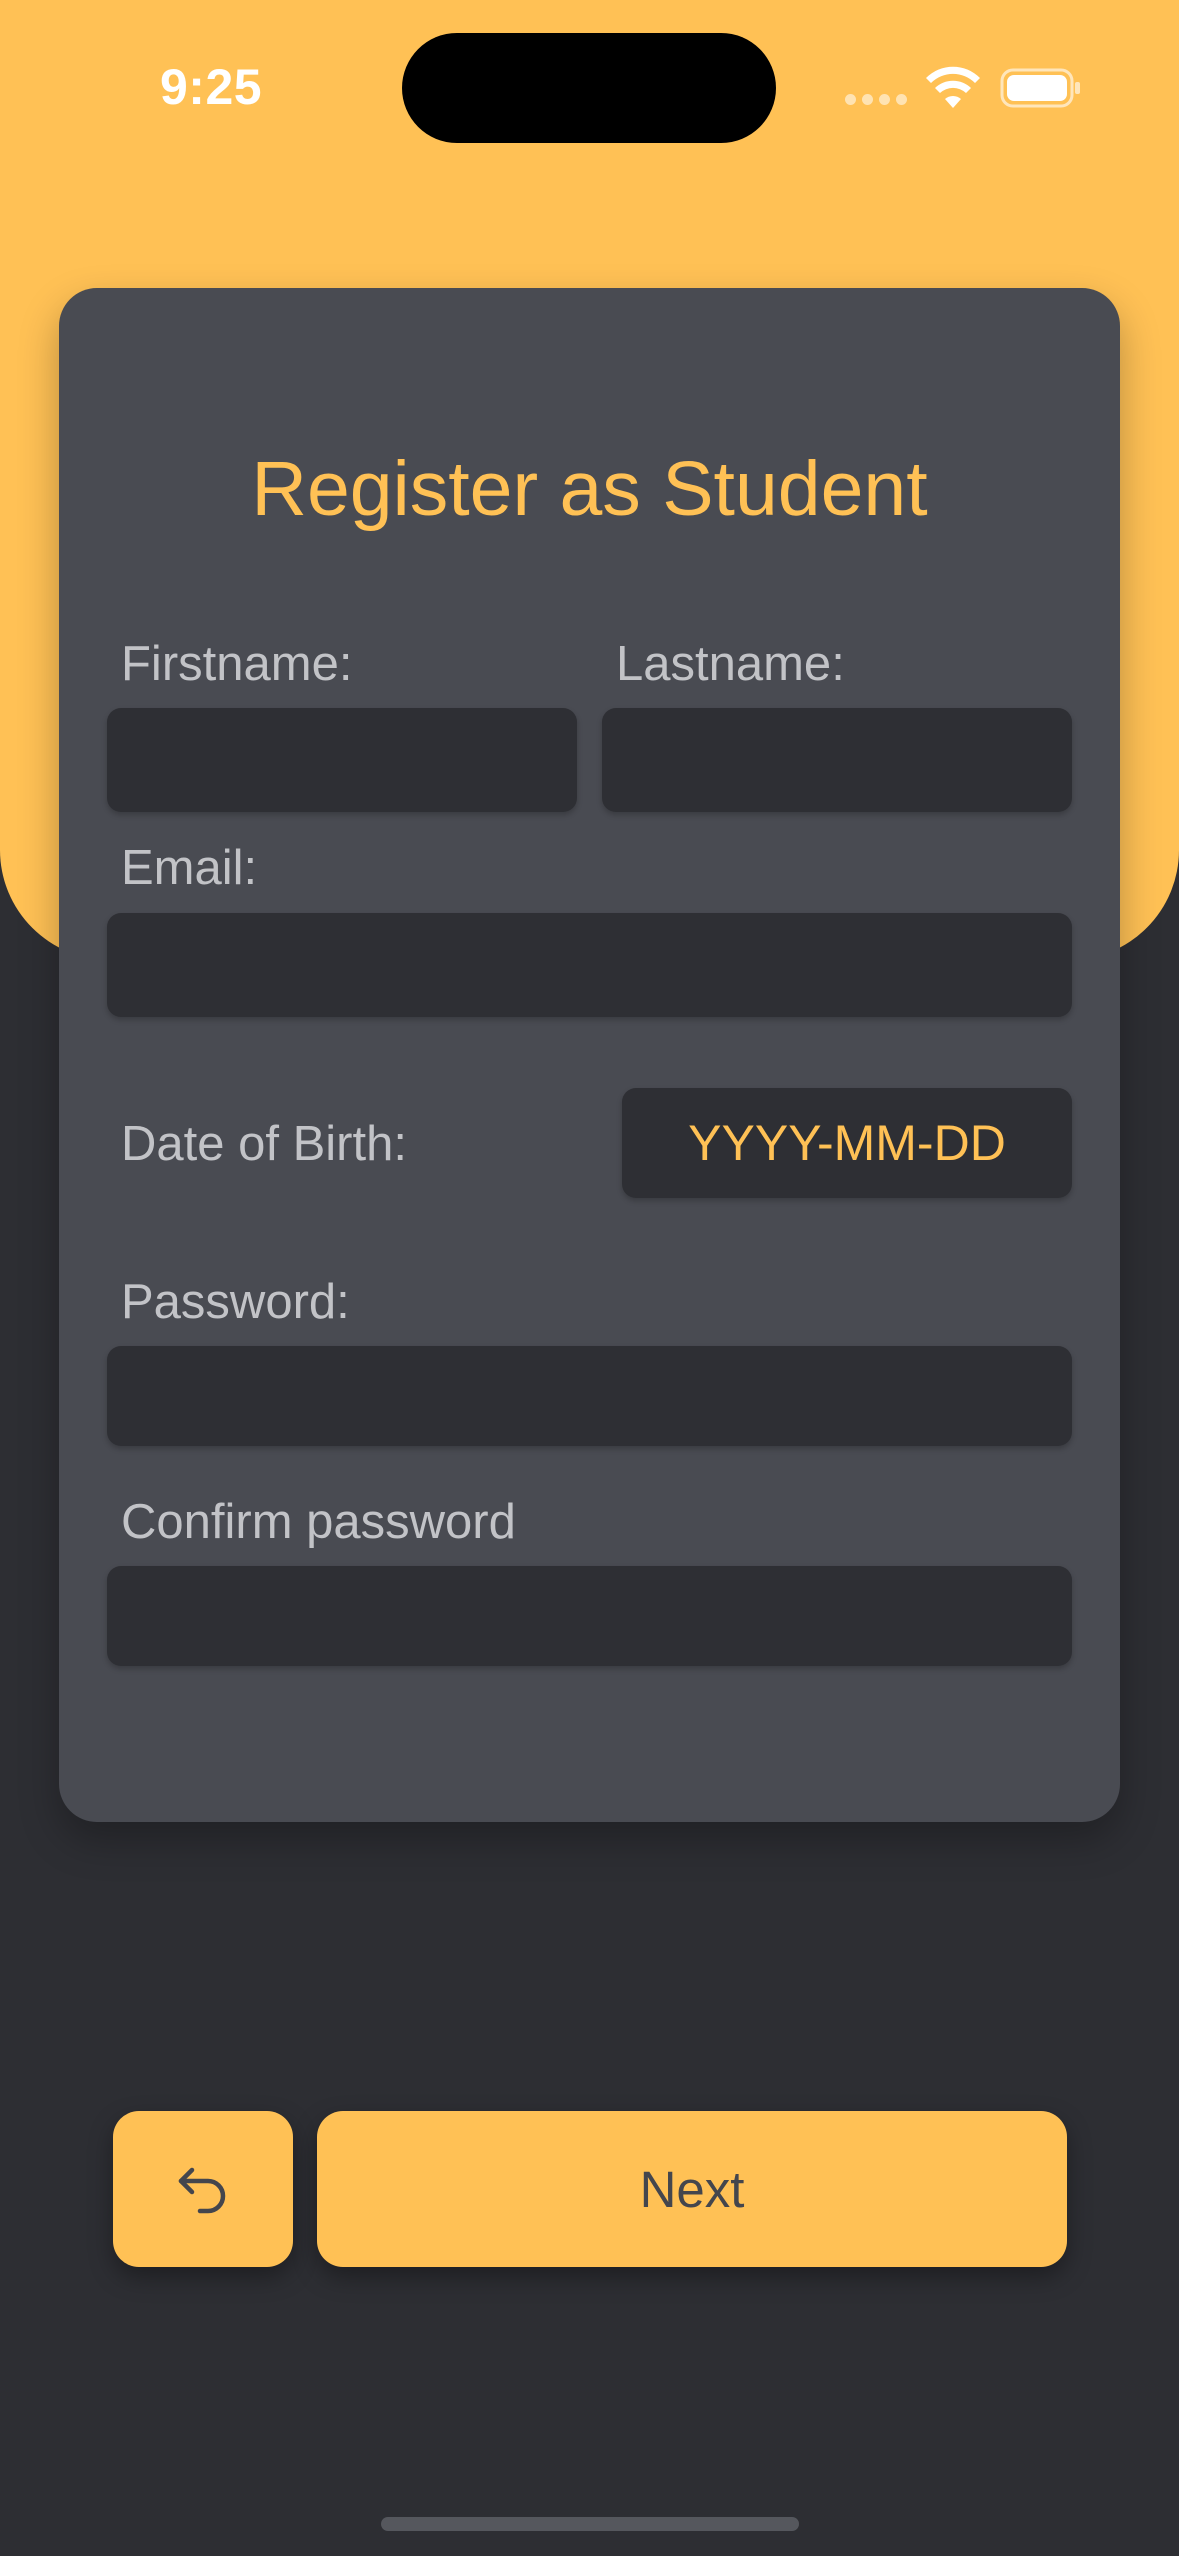  I want to click on firstname-label: Firstname:, so click(237, 664).